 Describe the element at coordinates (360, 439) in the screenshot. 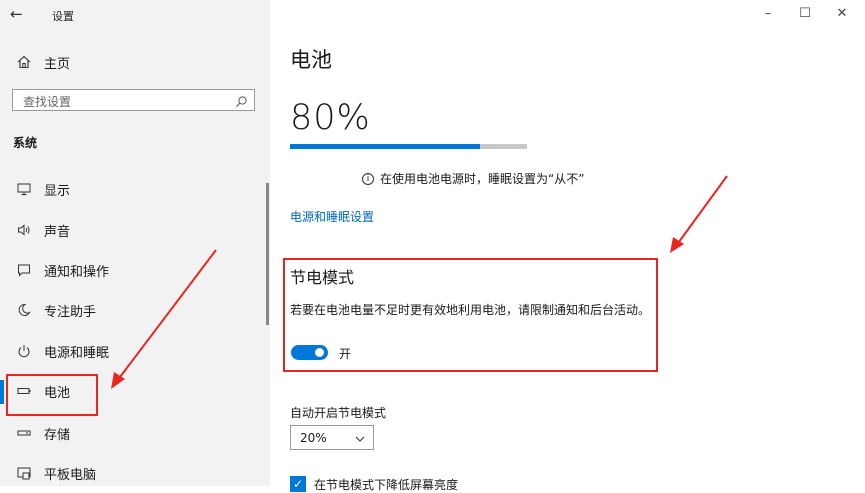

I see `chevron-down-icon` at that location.